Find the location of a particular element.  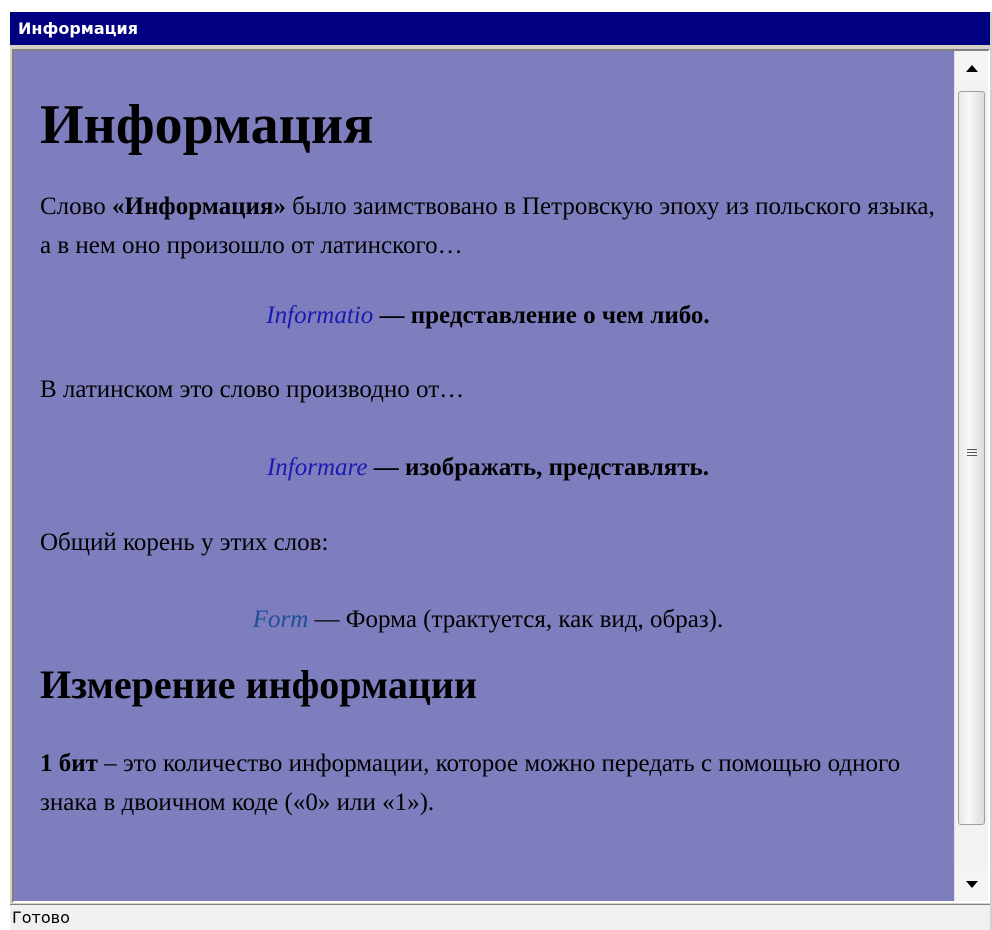

intro-prefix: Слово is located at coordinates (76, 206).